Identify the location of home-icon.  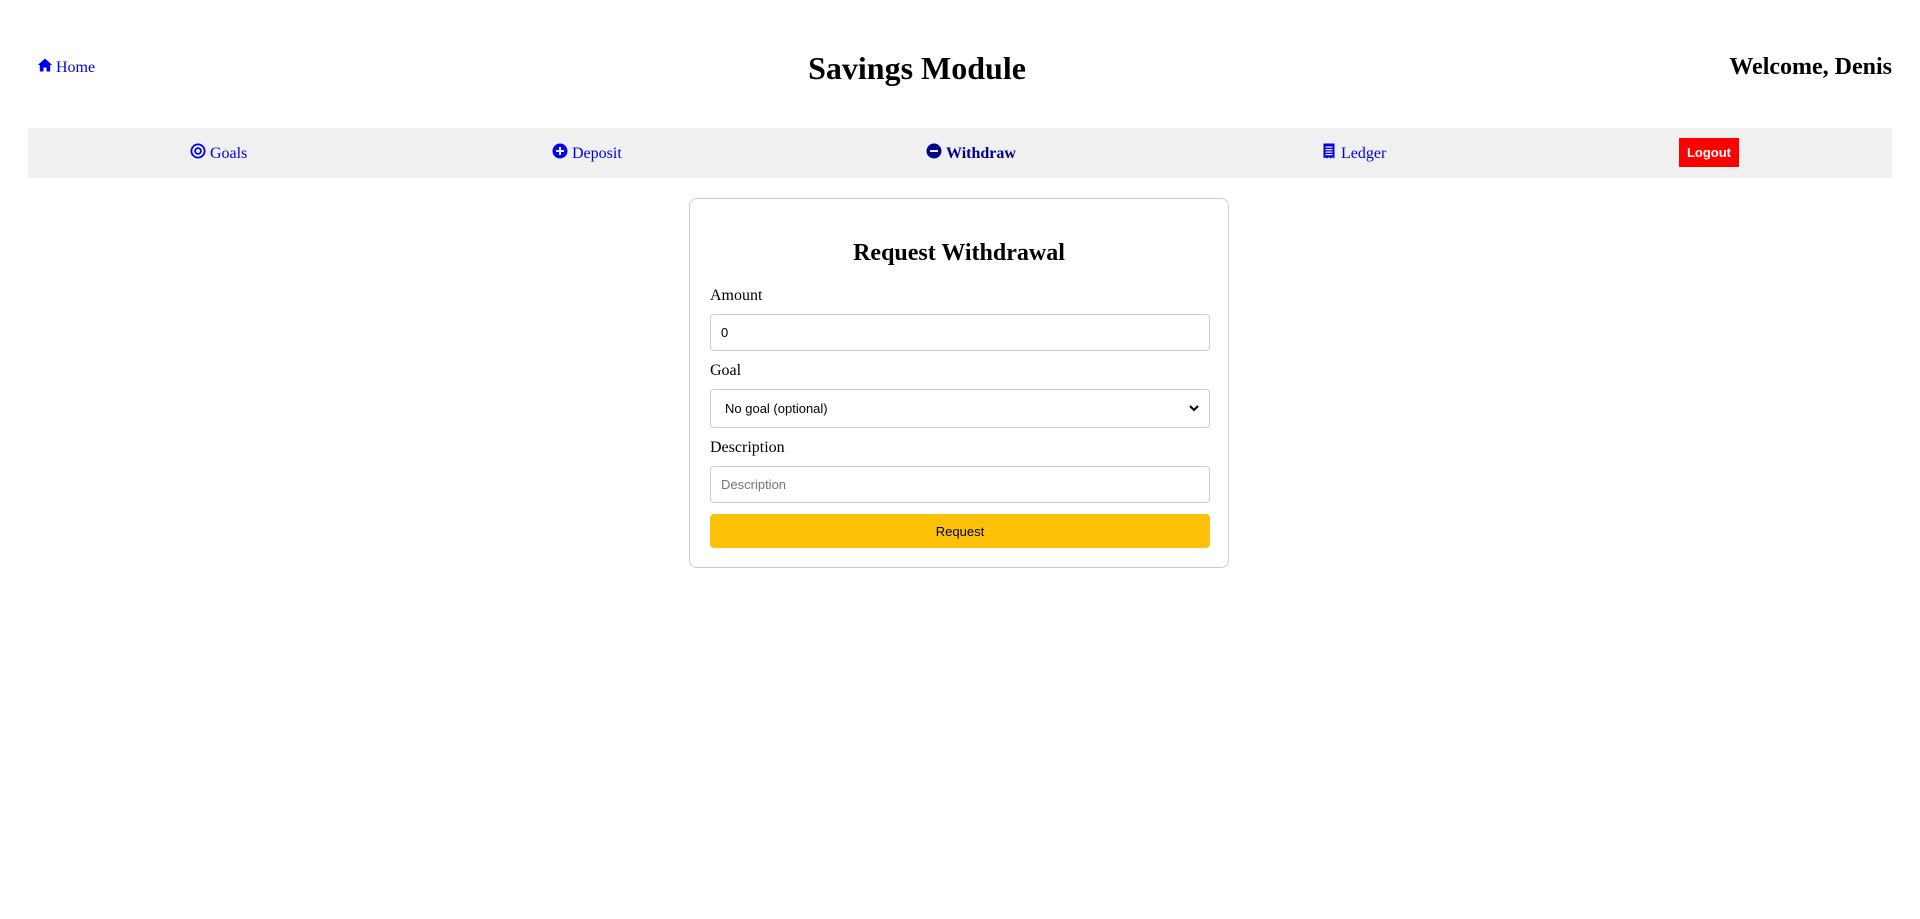
(45, 67).